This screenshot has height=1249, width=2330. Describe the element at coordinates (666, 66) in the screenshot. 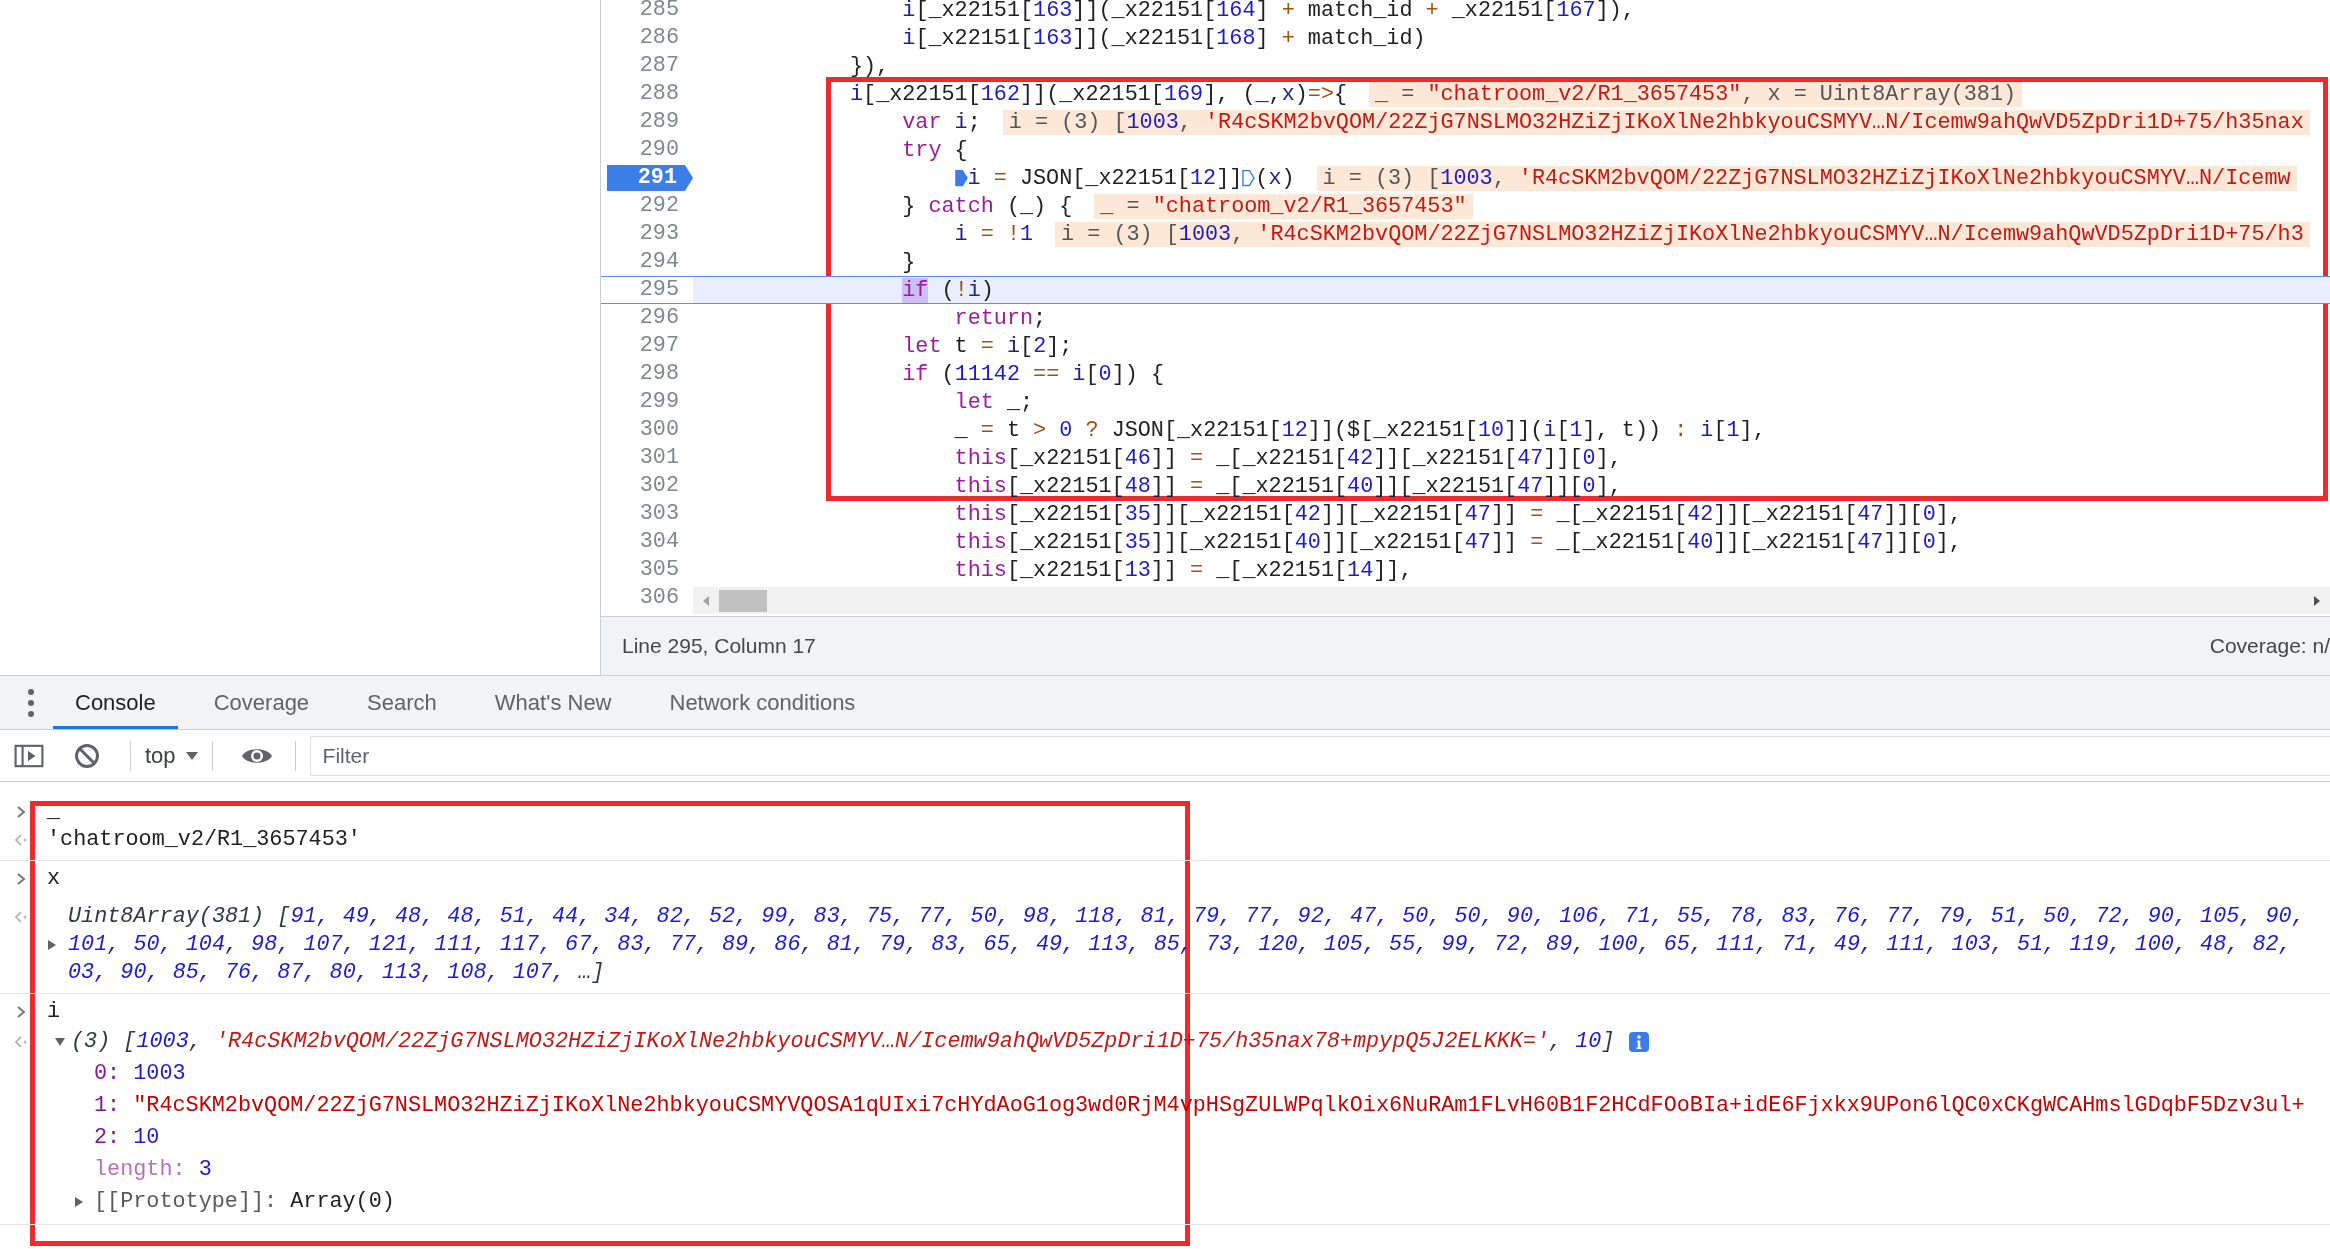

I see `line-number: 287` at that location.